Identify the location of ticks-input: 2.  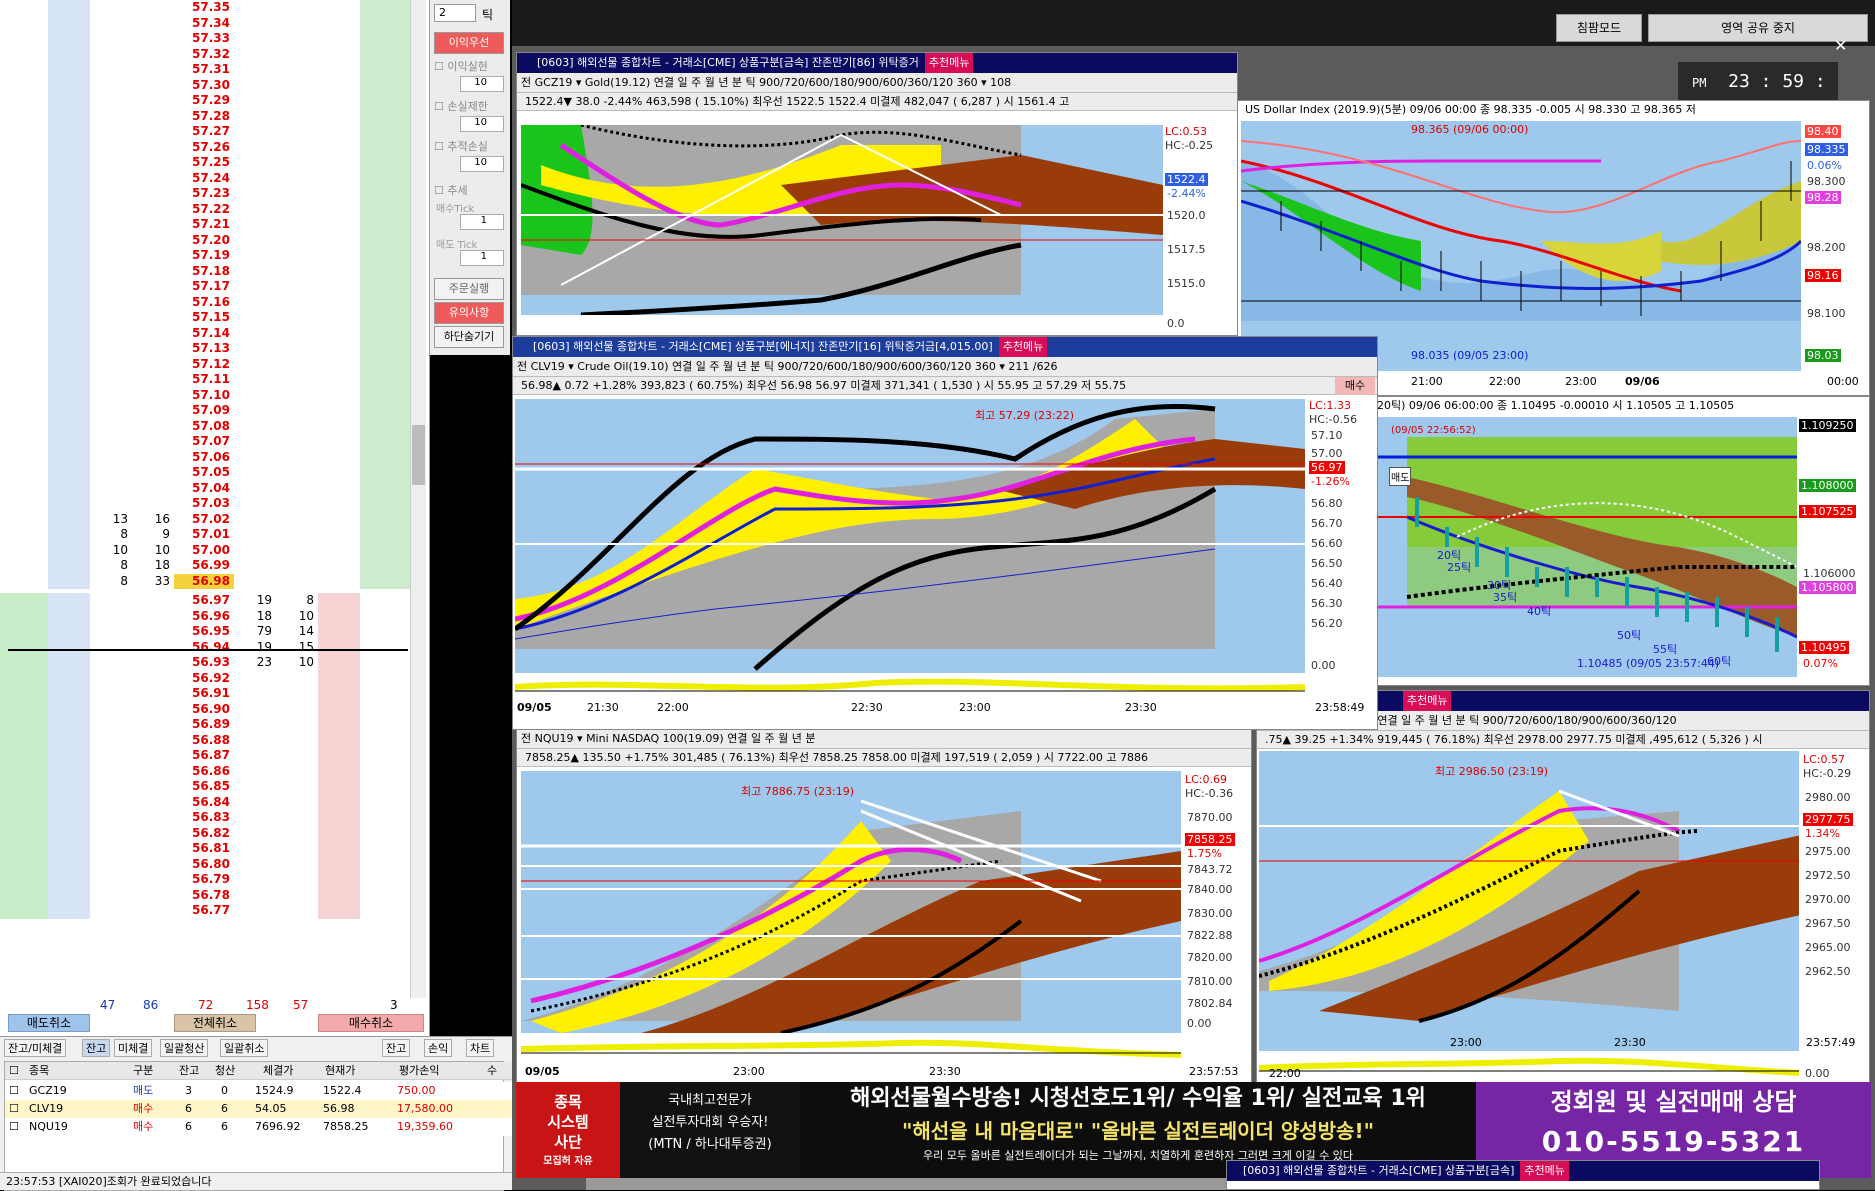
(455, 13).